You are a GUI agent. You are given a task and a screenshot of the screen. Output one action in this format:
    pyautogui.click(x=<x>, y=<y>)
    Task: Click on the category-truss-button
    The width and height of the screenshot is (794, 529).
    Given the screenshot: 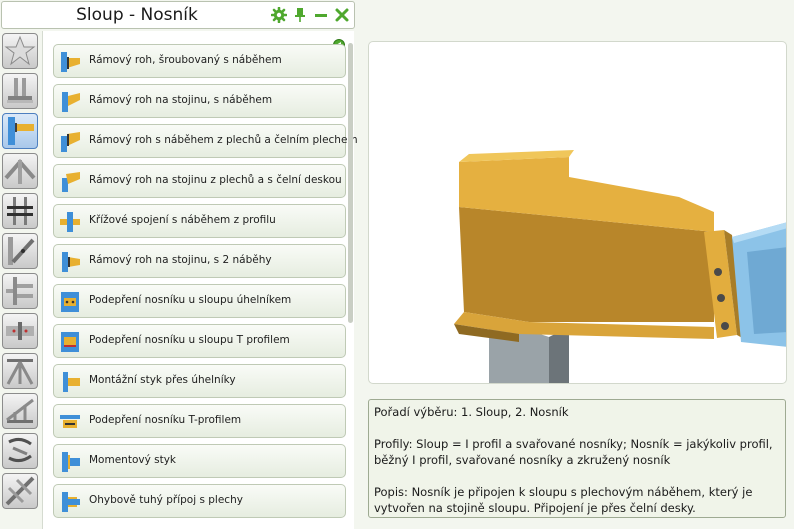 What is the action you would take?
    pyautogui.click(x=20, y=371)
    